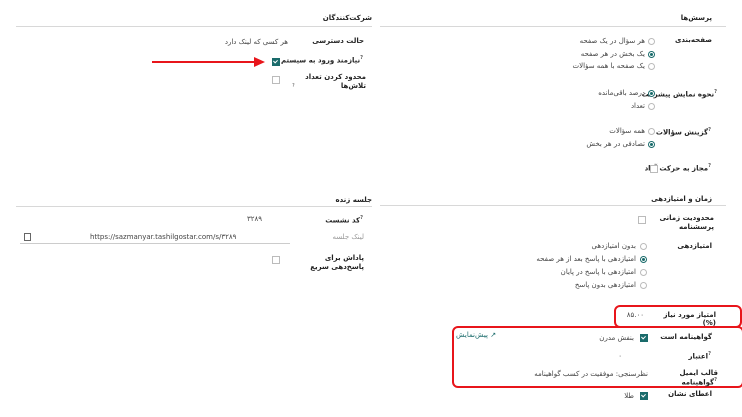 This screenshot has width=742, height=417. I want to click on copy-icon, so click(27, 237).